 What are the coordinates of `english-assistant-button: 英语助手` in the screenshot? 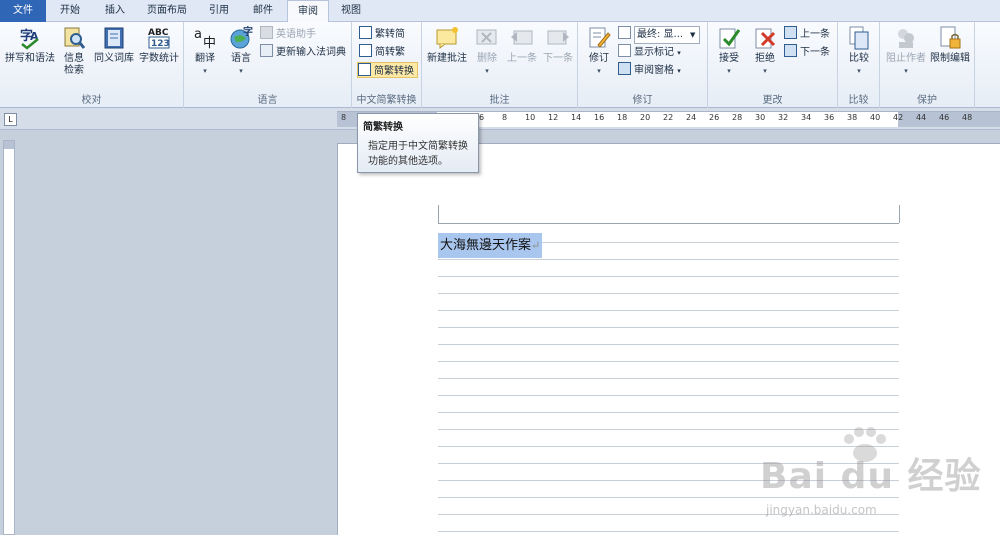 It's located at (288, 34).